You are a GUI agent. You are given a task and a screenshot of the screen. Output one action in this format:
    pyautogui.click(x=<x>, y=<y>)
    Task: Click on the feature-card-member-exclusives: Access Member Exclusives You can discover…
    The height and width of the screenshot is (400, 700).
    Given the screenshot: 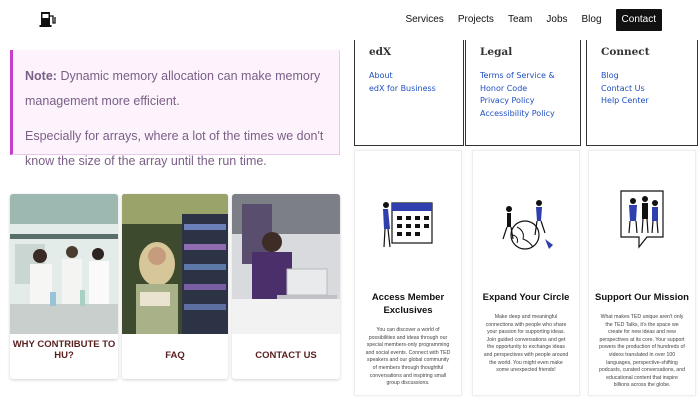 What is the action you would take?
    pyautogui.click(x=408, y=273)
    